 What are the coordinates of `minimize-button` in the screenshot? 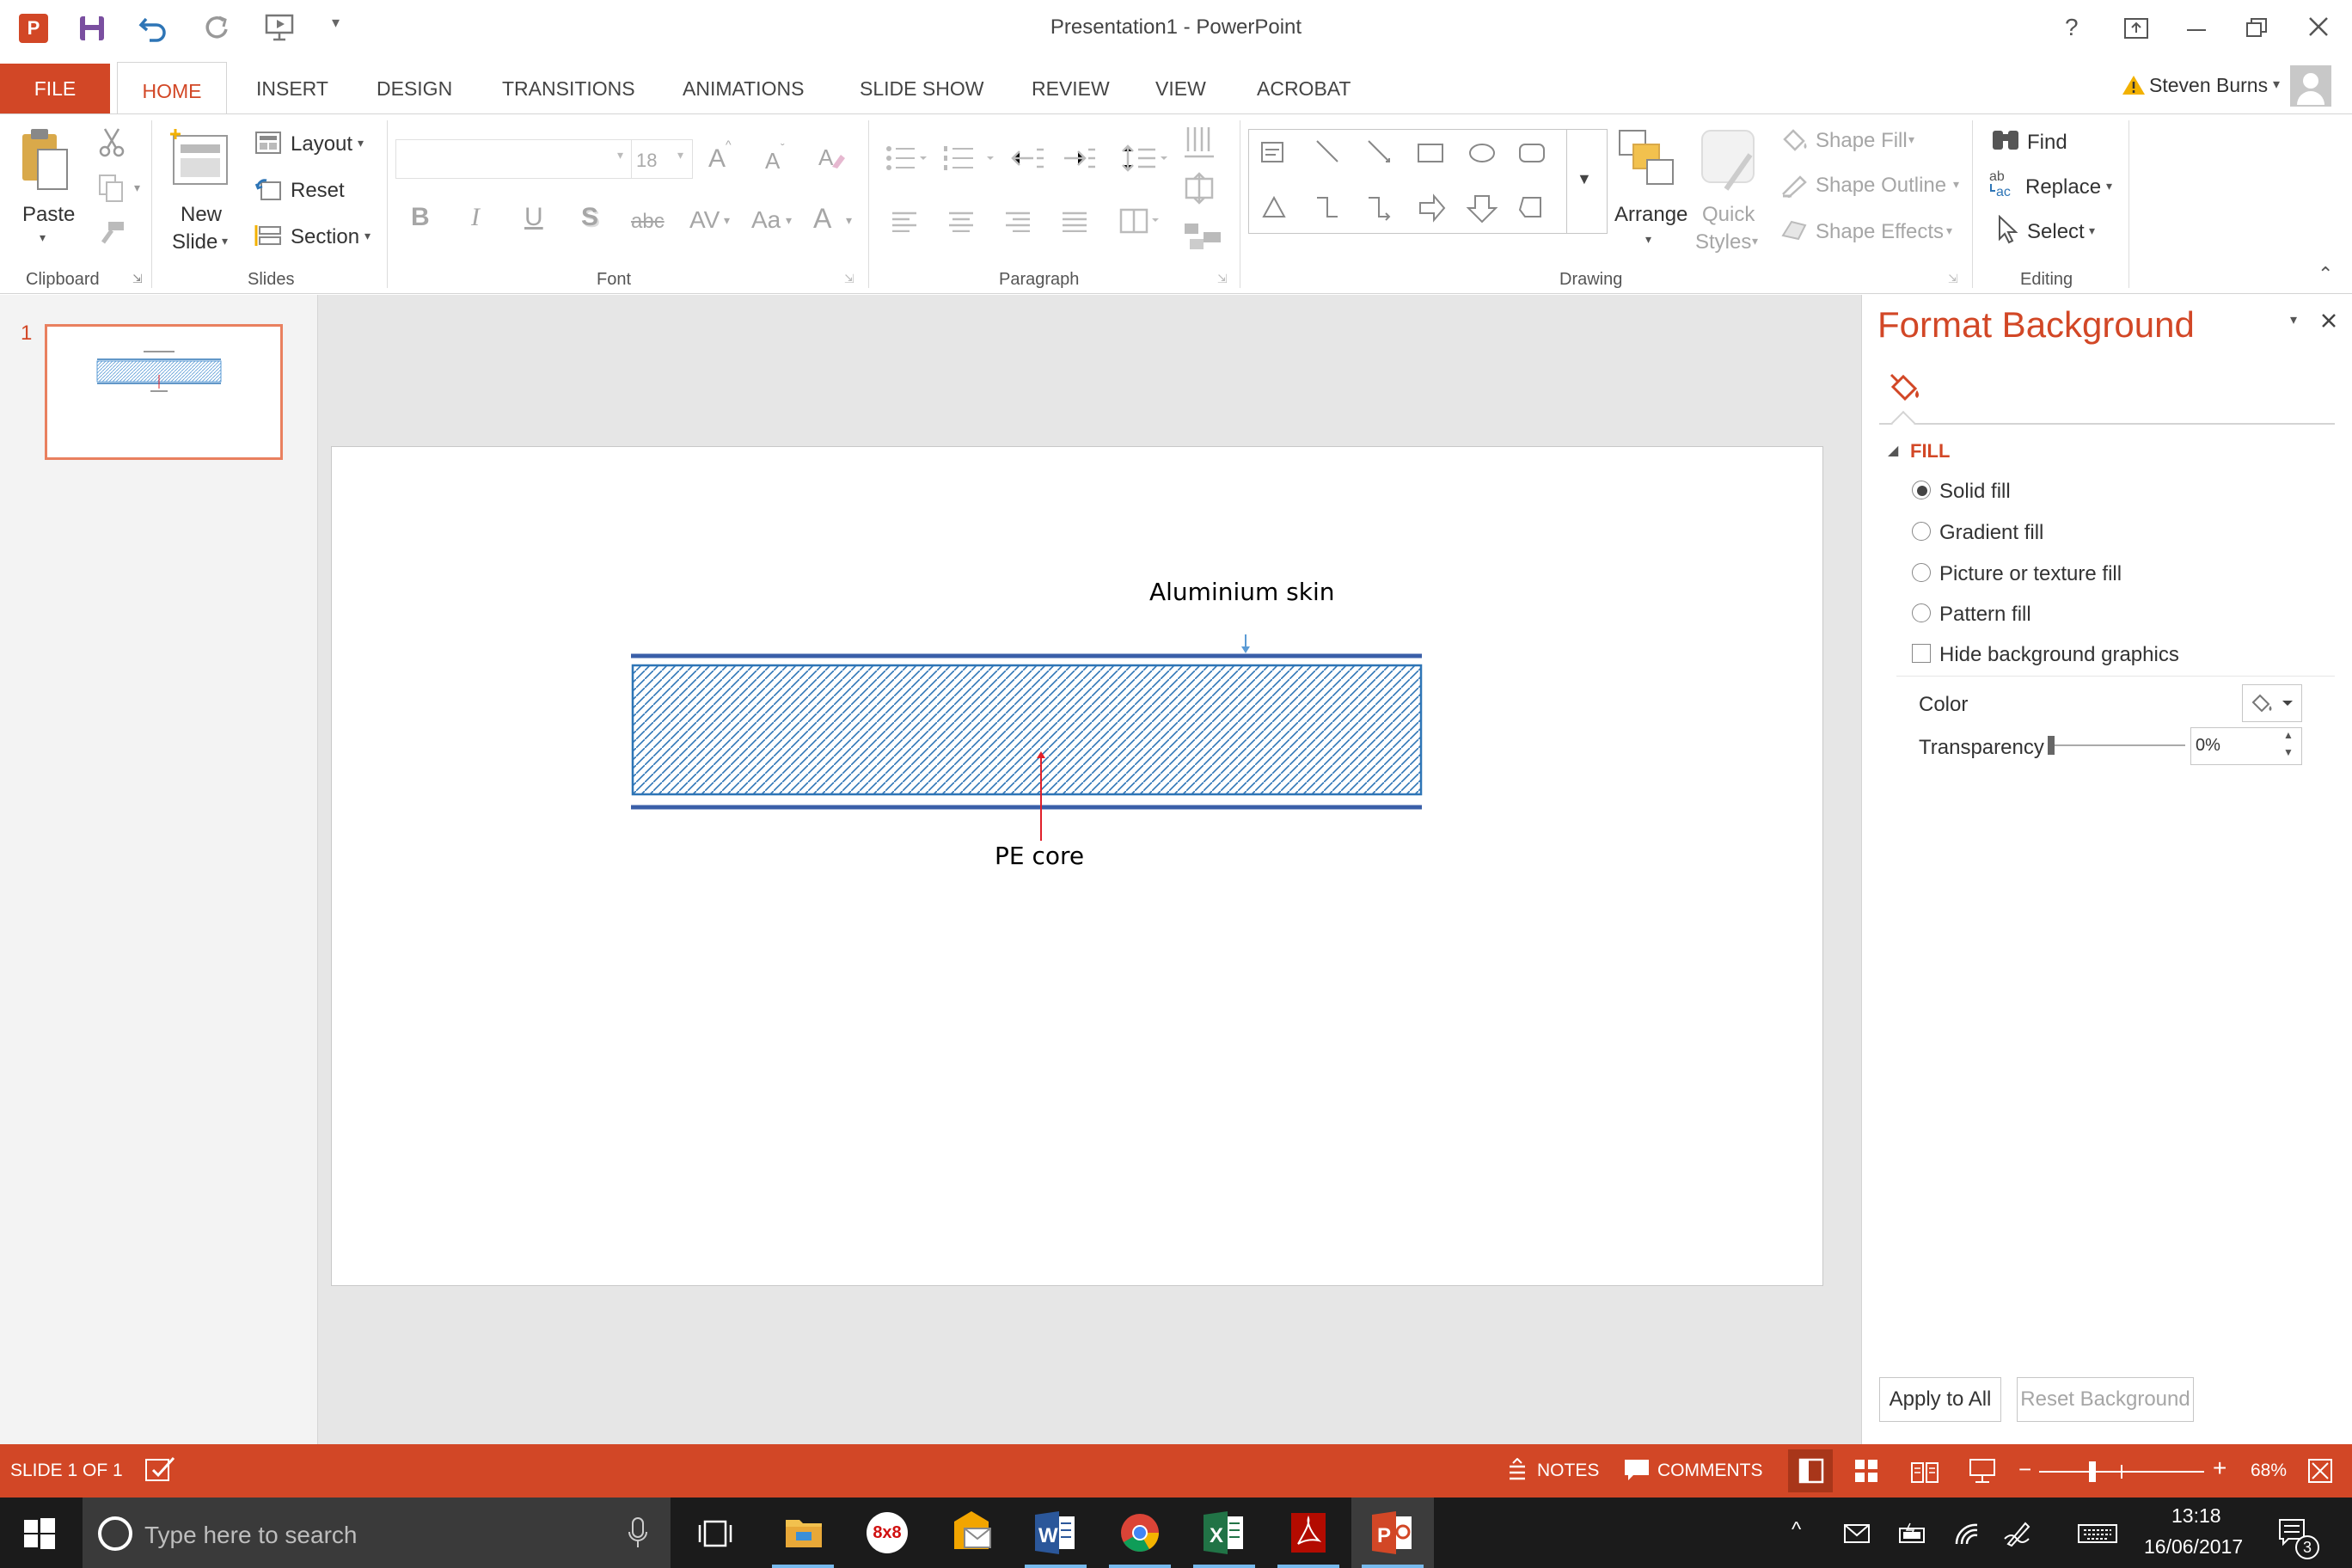 It's located at (2196, 30).